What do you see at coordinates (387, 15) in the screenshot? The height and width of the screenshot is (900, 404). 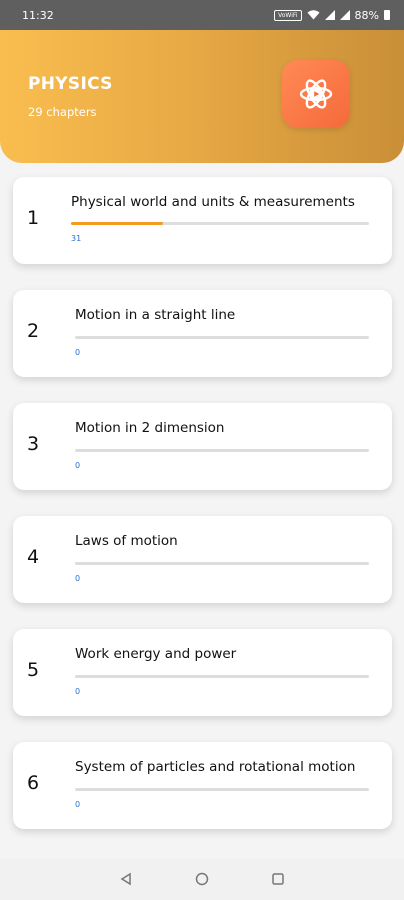 I see `battery-icon` at bounding box center [387, 15].